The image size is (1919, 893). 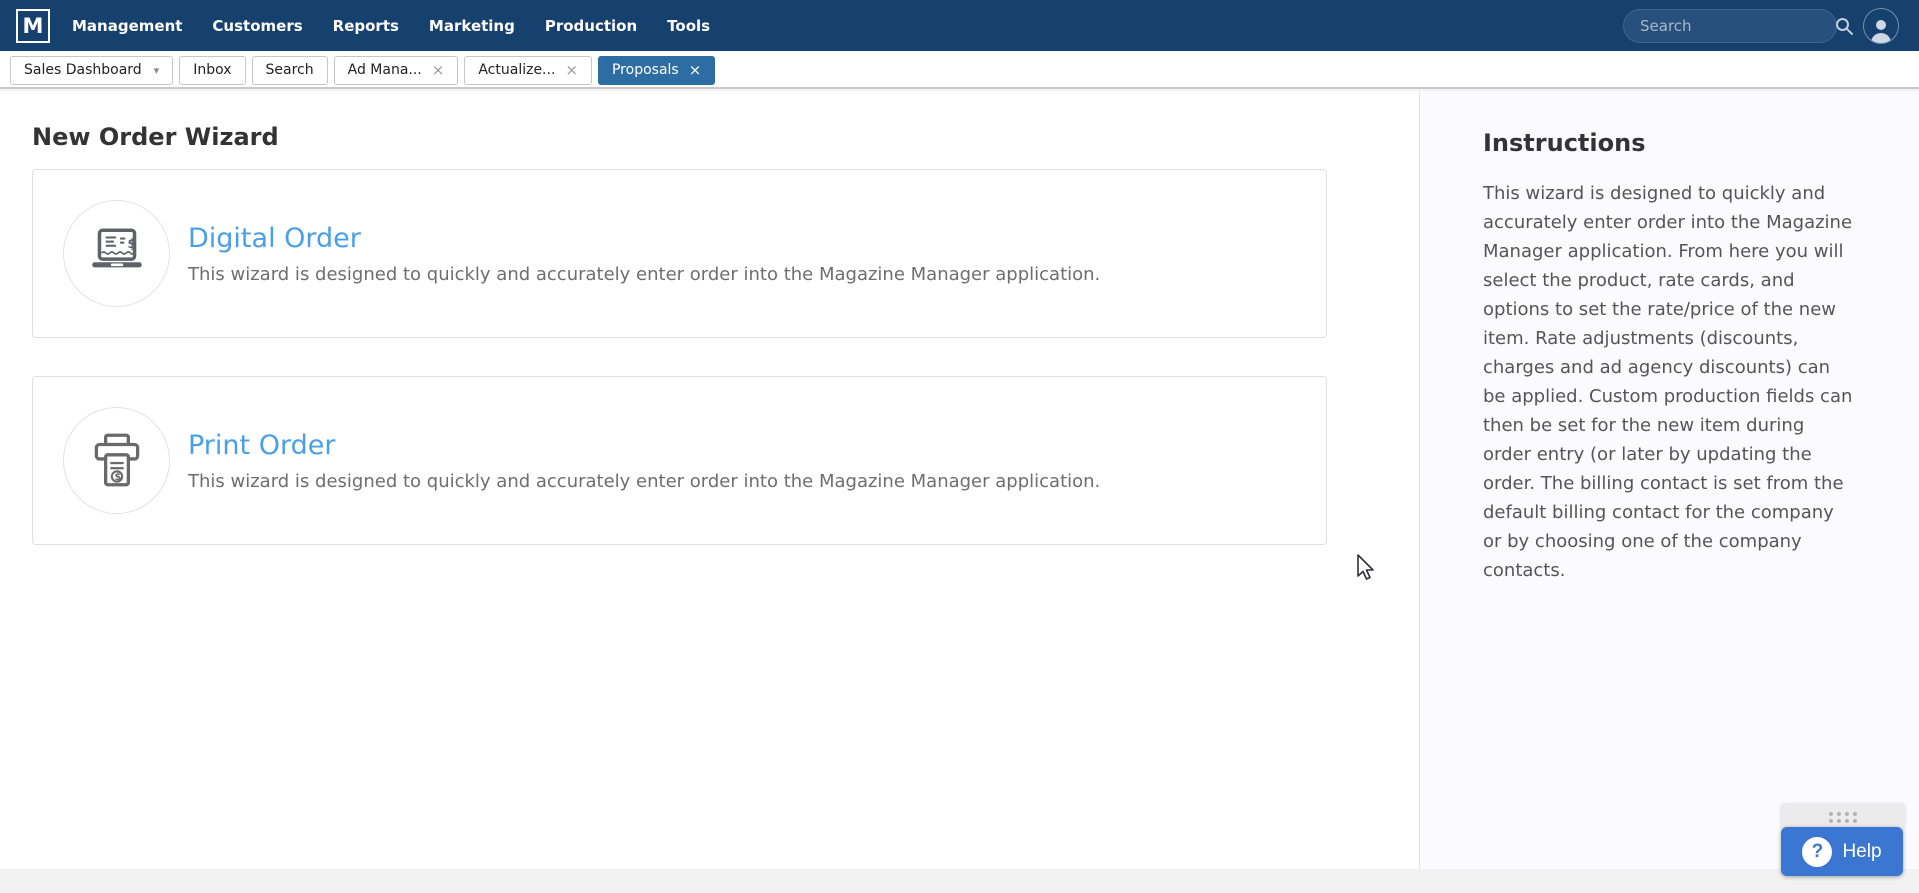 What do you see at coordinates (591, 26) in the screenshot?
I see `nav-item-production: Production` at bounding box center [591, 26].